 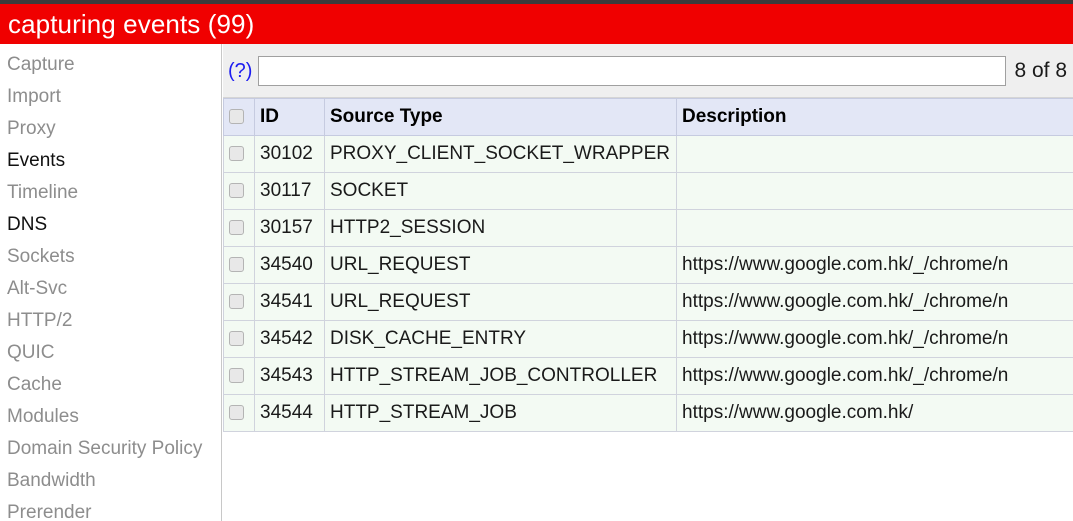 What do you see at coordinates (289, 376) in the screenshot?
I see `row-id: 34543` at bounding box center [289, 376].